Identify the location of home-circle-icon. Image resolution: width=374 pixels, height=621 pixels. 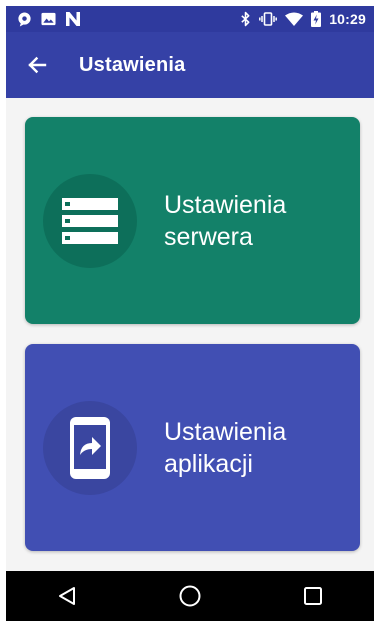
(190, 596).